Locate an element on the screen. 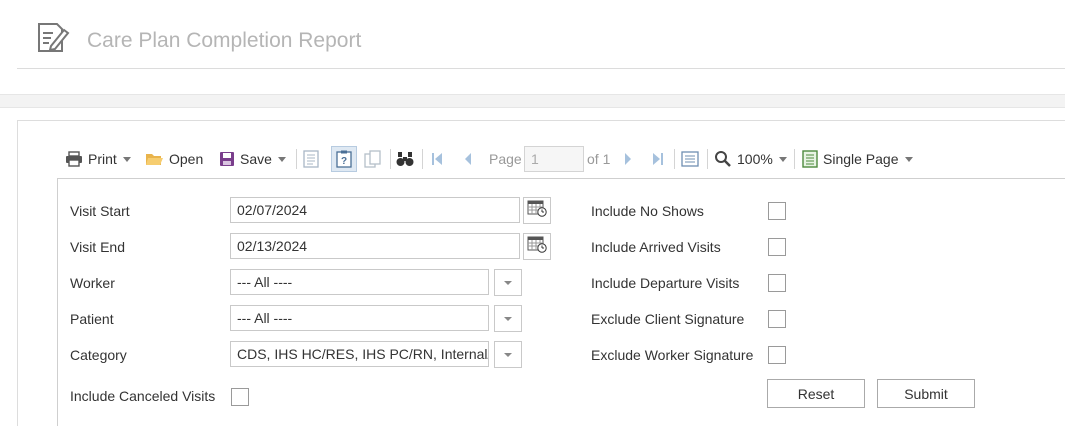 This screenshot has width=1065, height=426. page-number-input is located at coordinates (554, 159).